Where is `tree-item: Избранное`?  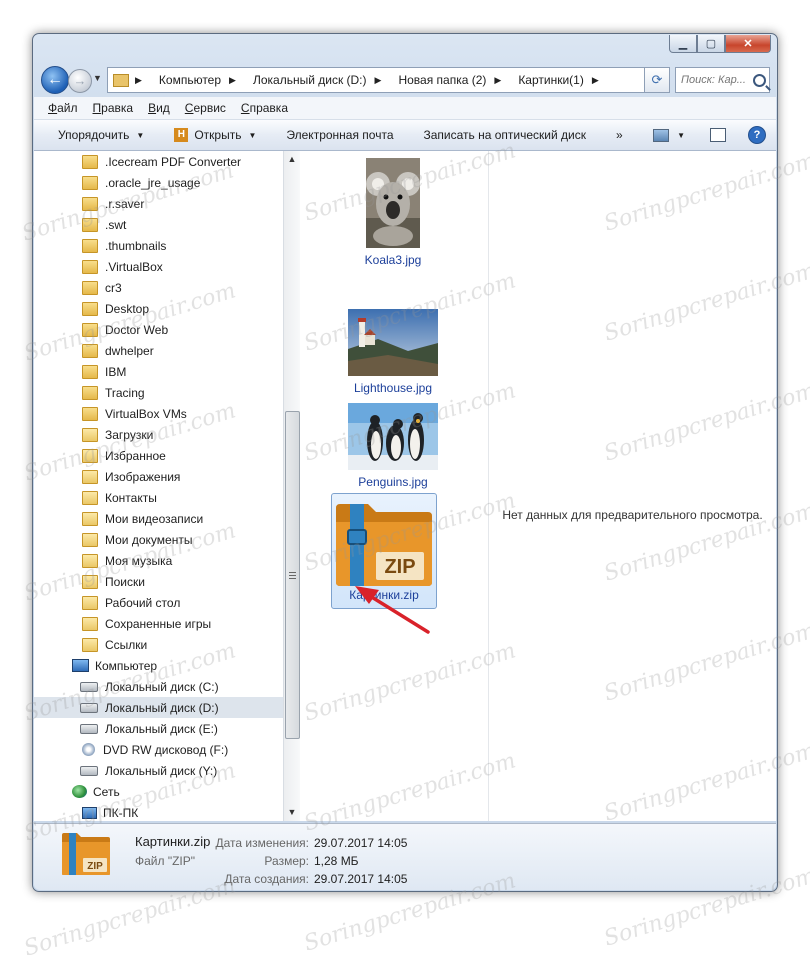
tree-item: Избранное is located at coordinates (158, 455).